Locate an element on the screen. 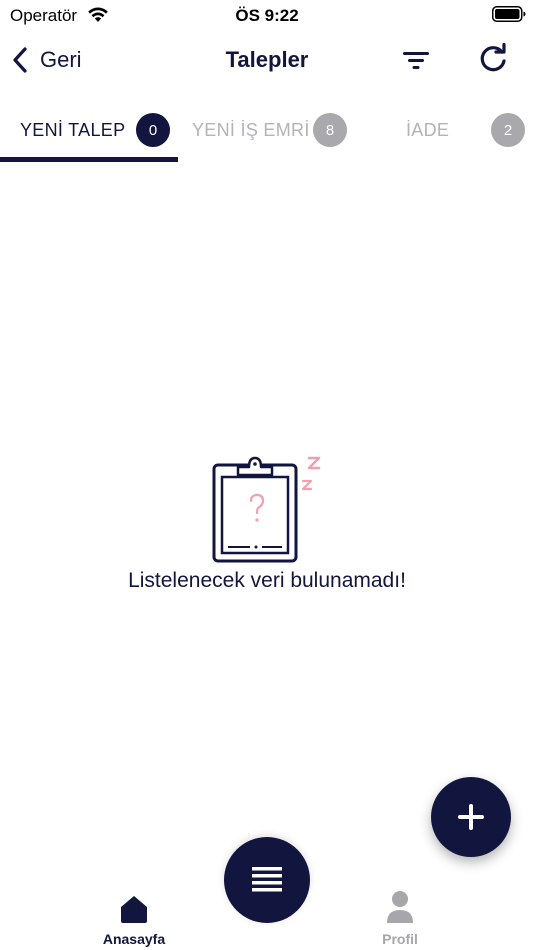 The image size is (534, 950). tab-label: YENİ İŞ EMRİ is located at coordinates (251, 129).